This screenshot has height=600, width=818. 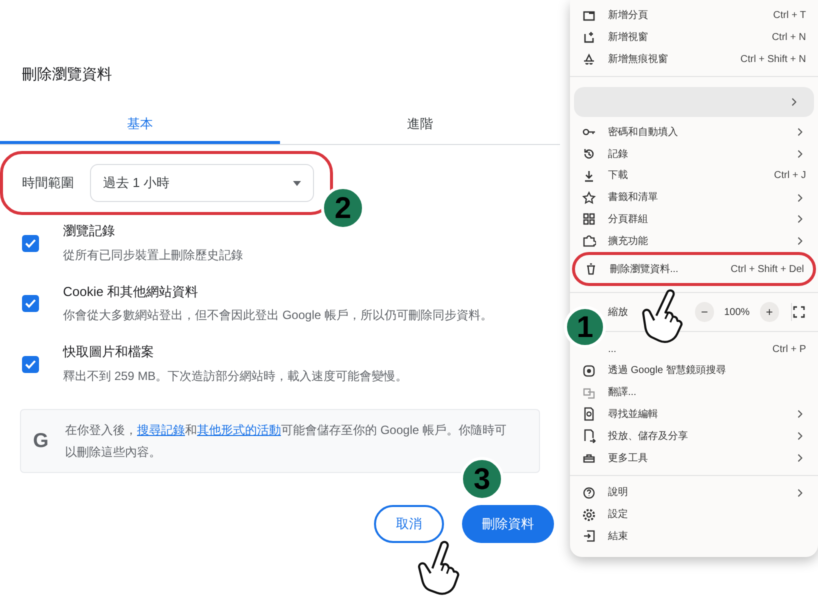 I want to click on menu-item: 刪除瀏覽資料... Ctrl + Shift + Del, so click(x=694, y=269).